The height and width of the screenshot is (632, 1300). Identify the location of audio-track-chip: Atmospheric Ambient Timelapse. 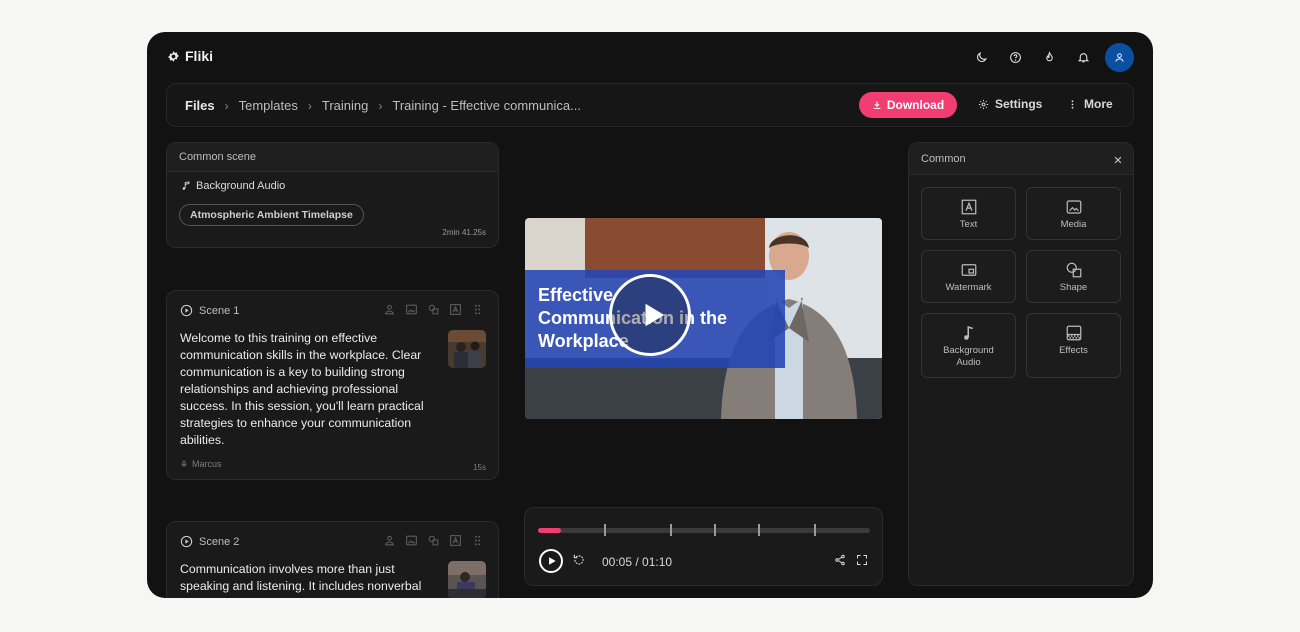
(271, 215).